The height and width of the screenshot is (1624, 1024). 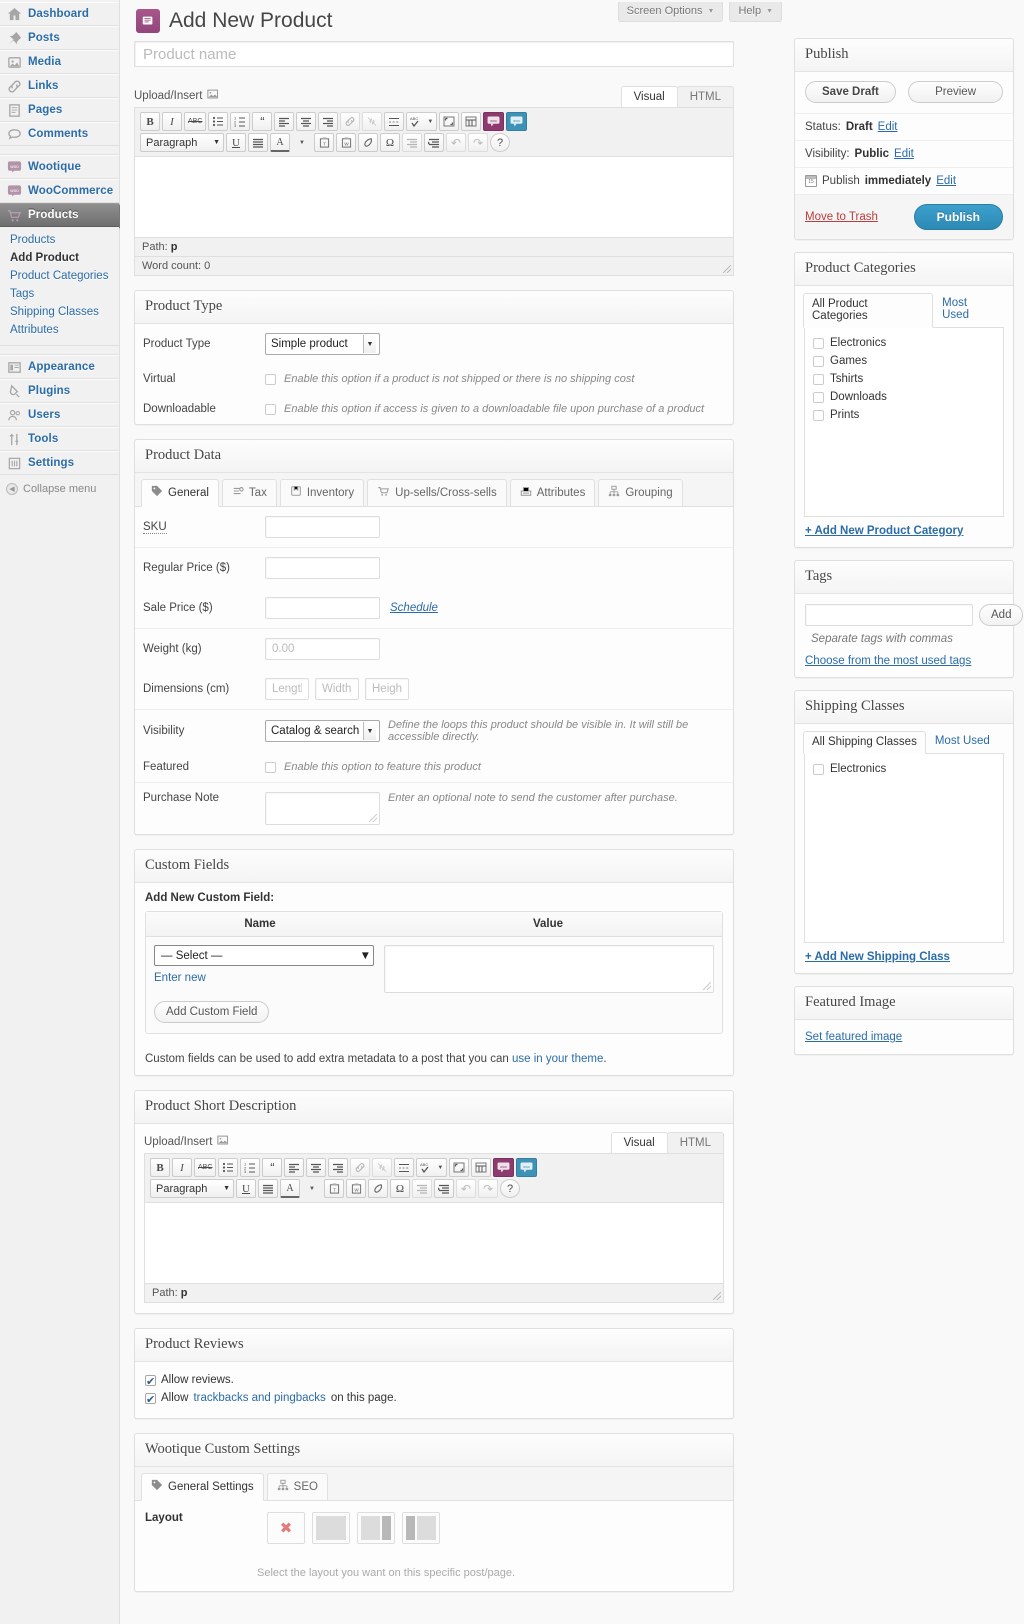 I want to click on choose-most-used-tags-link: Choose from the most used tags, so click(x=888, y=661).